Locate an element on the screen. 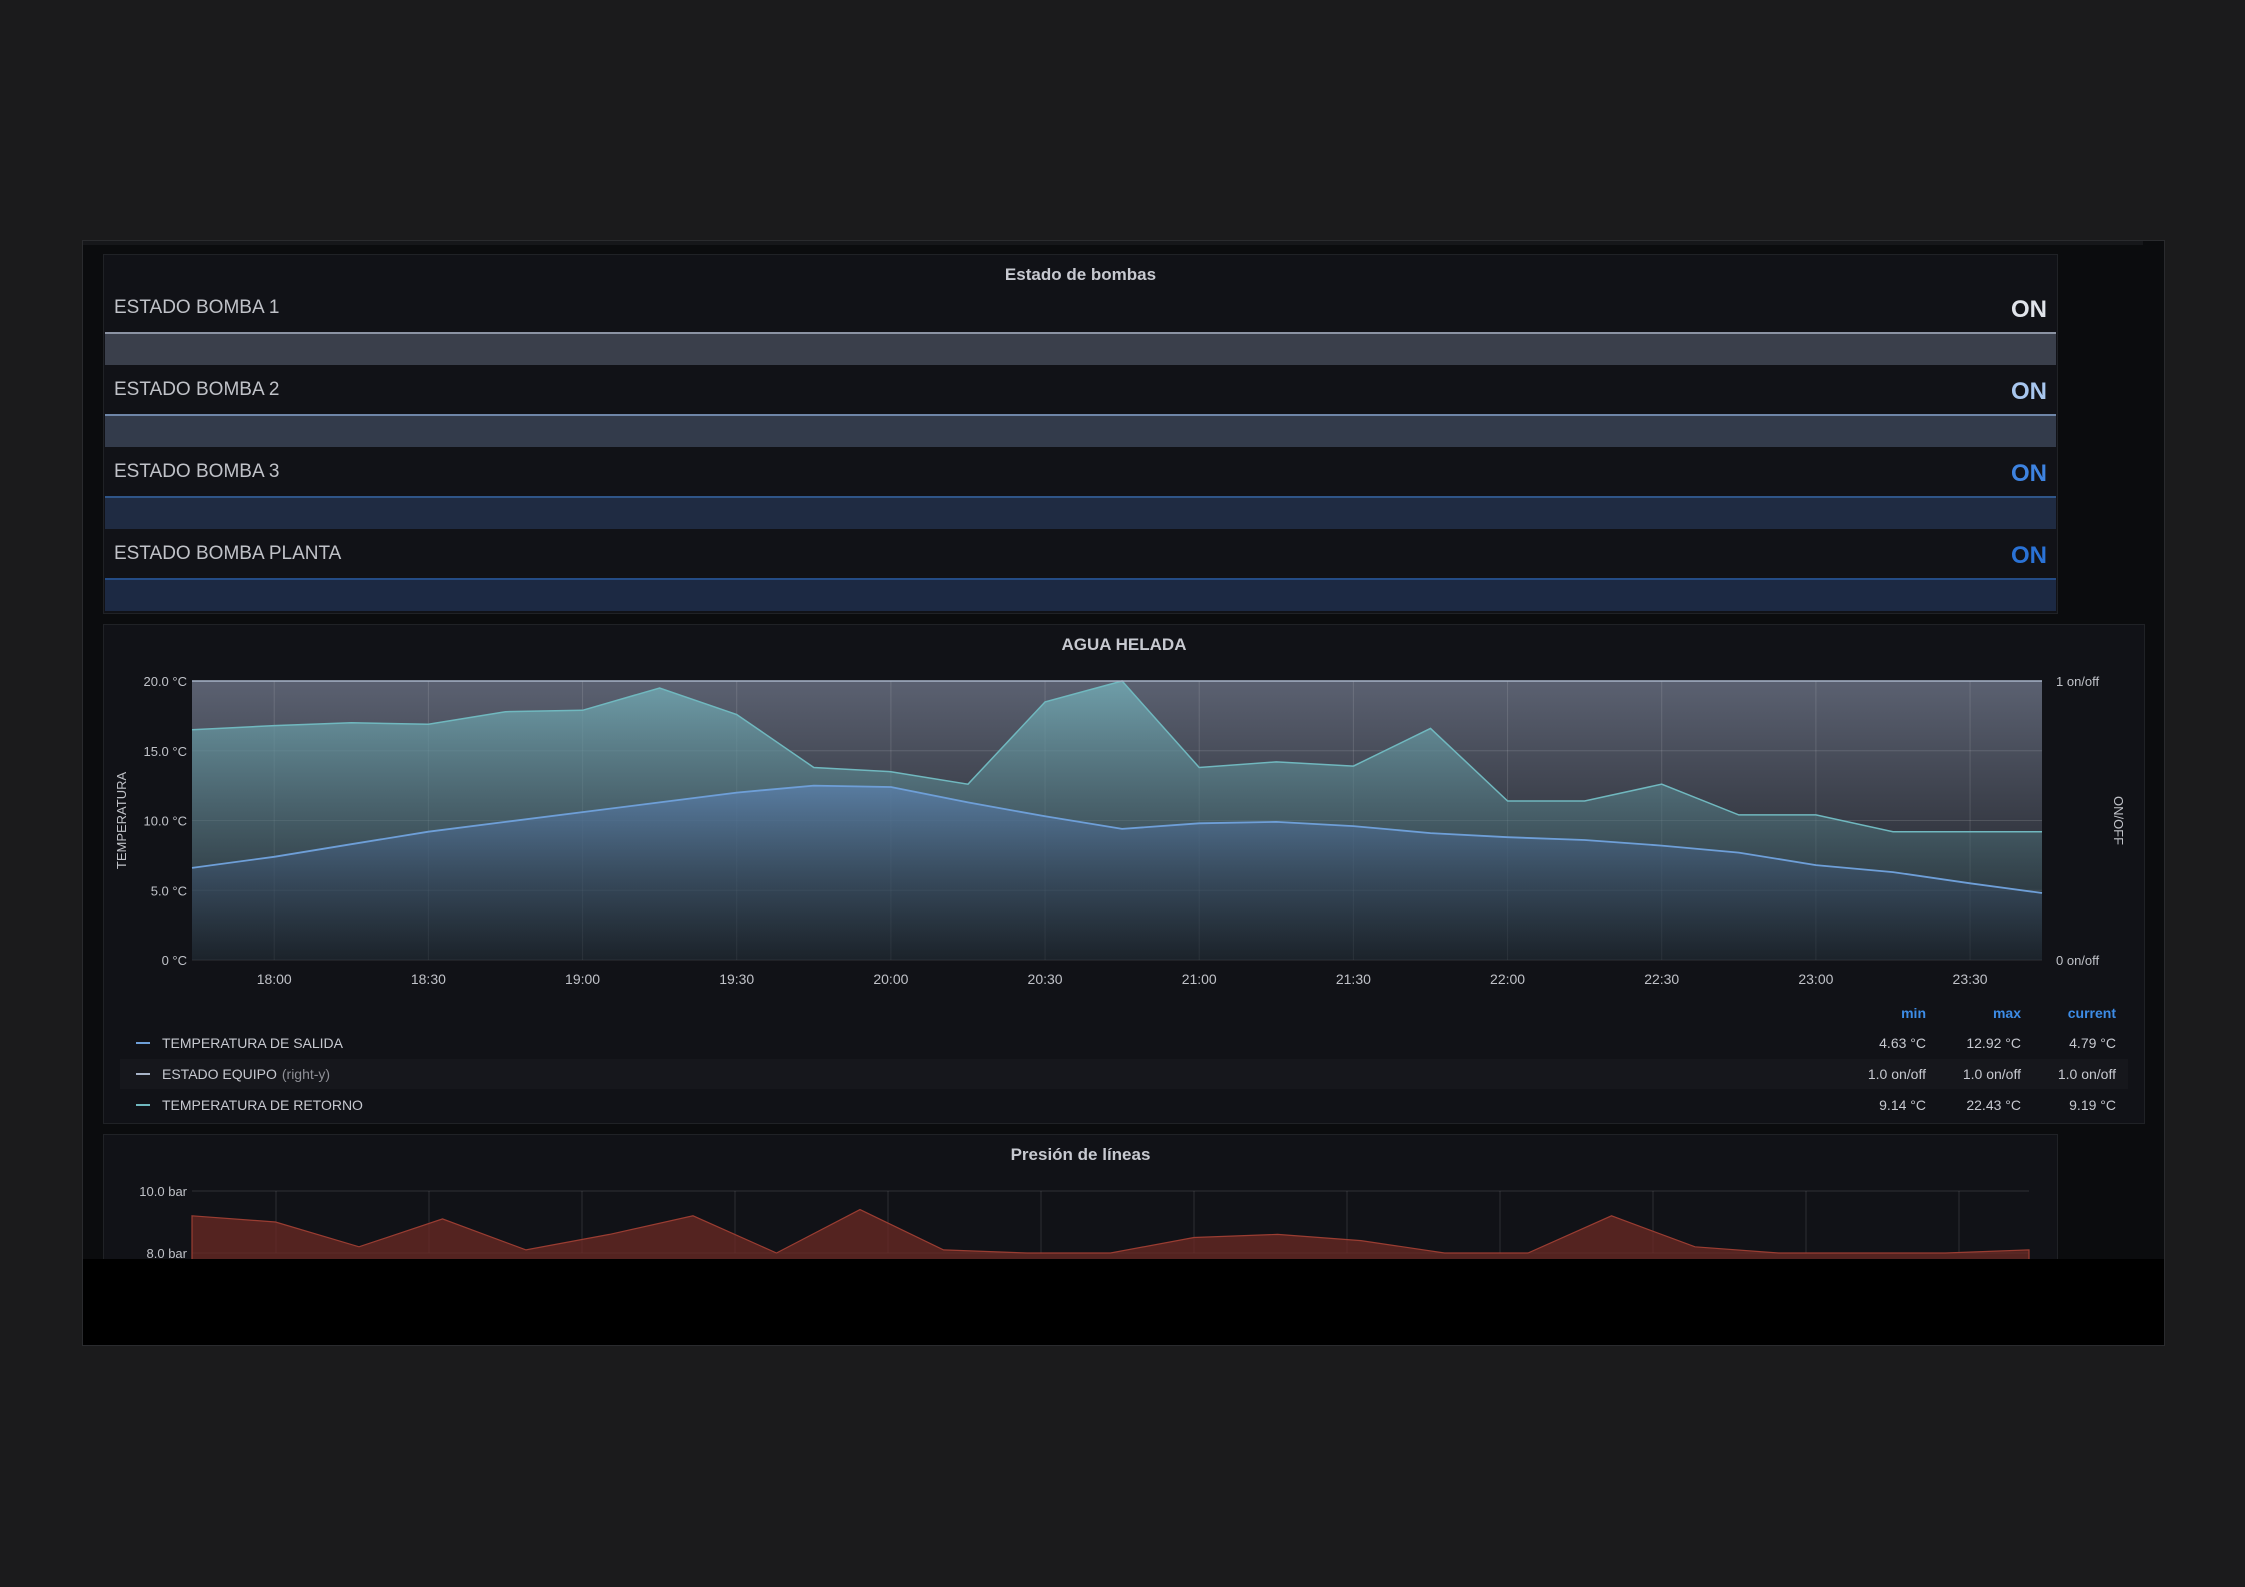 The height and width of the screenshot is (1587, 2245). legend-series-name: TEMPERATURA DE SALIDA is located at coordinates (252, 1043).